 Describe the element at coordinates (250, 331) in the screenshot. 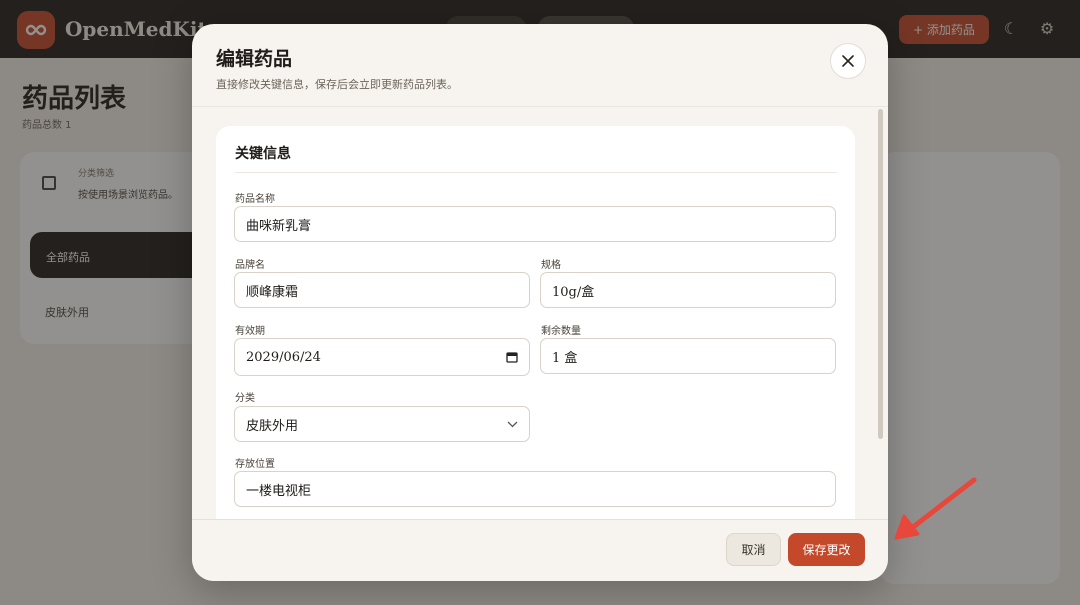

I see `expiry-label: 有效期` at that location.